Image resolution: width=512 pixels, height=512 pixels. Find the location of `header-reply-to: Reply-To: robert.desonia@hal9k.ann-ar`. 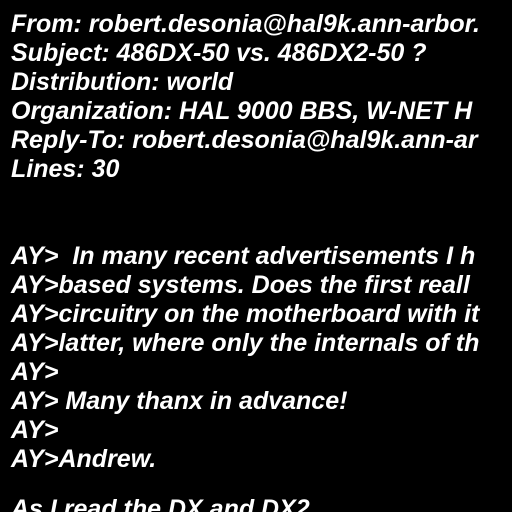

header-reply-to: Reply-To: robert.desonia@hal9k.ann-ar is located at coordinates (244, 140).